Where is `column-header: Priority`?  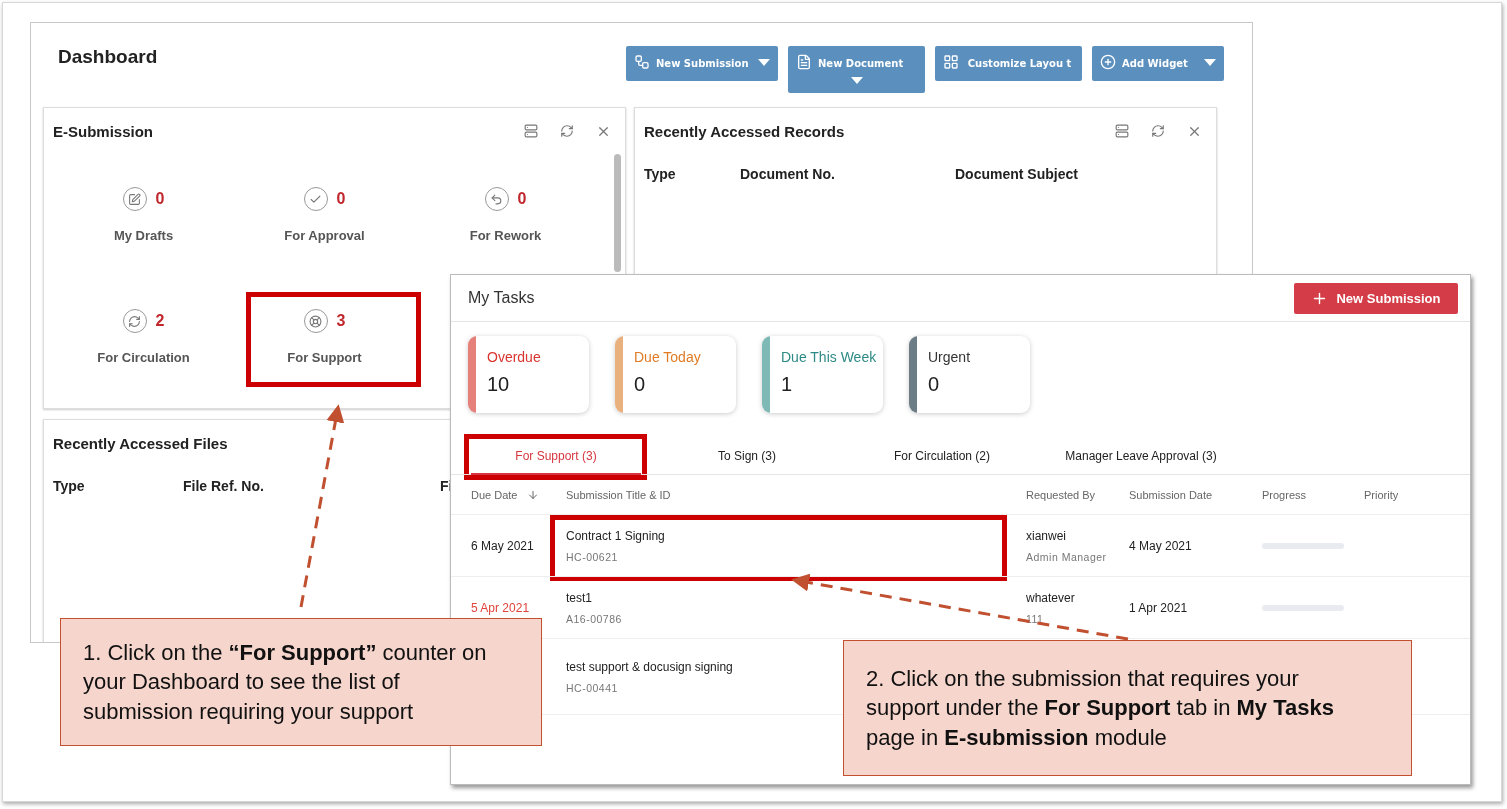 column-header: Priority is located at coordinates (1382, 494).